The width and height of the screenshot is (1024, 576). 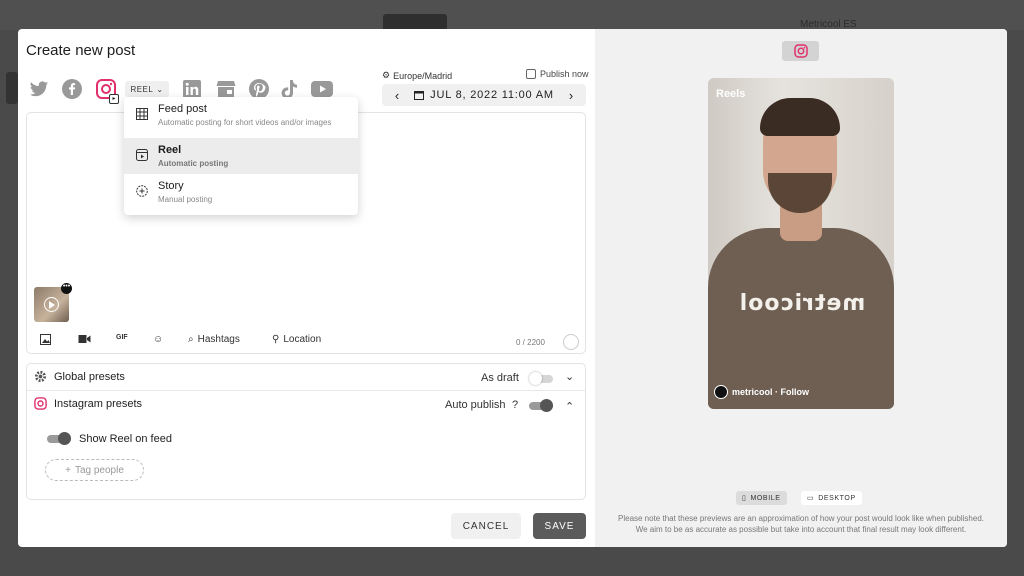 What do you see at coordinates (142, 89) in the screenshot?
I see `post-type-value: REEL` at bounding box center [142, 89].